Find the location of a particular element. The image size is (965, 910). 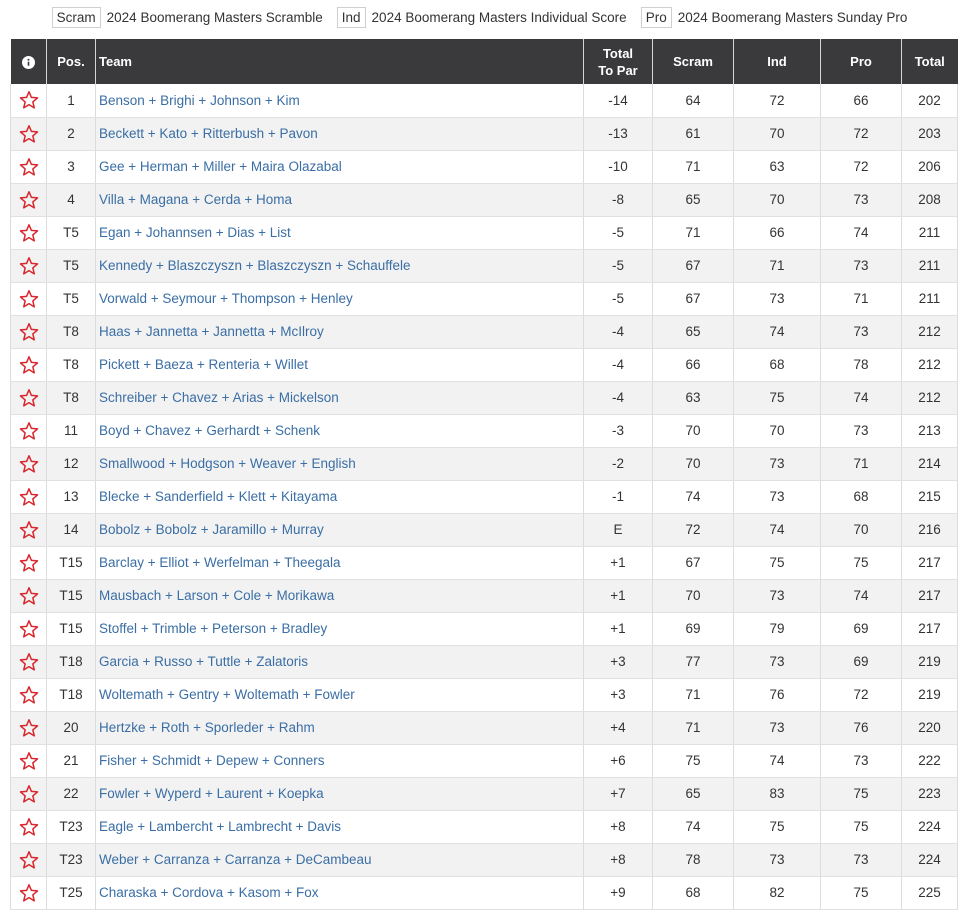

team-link: Boyd + Chavez + Gerhardt + Schenk is located at coordinates (339, 431).